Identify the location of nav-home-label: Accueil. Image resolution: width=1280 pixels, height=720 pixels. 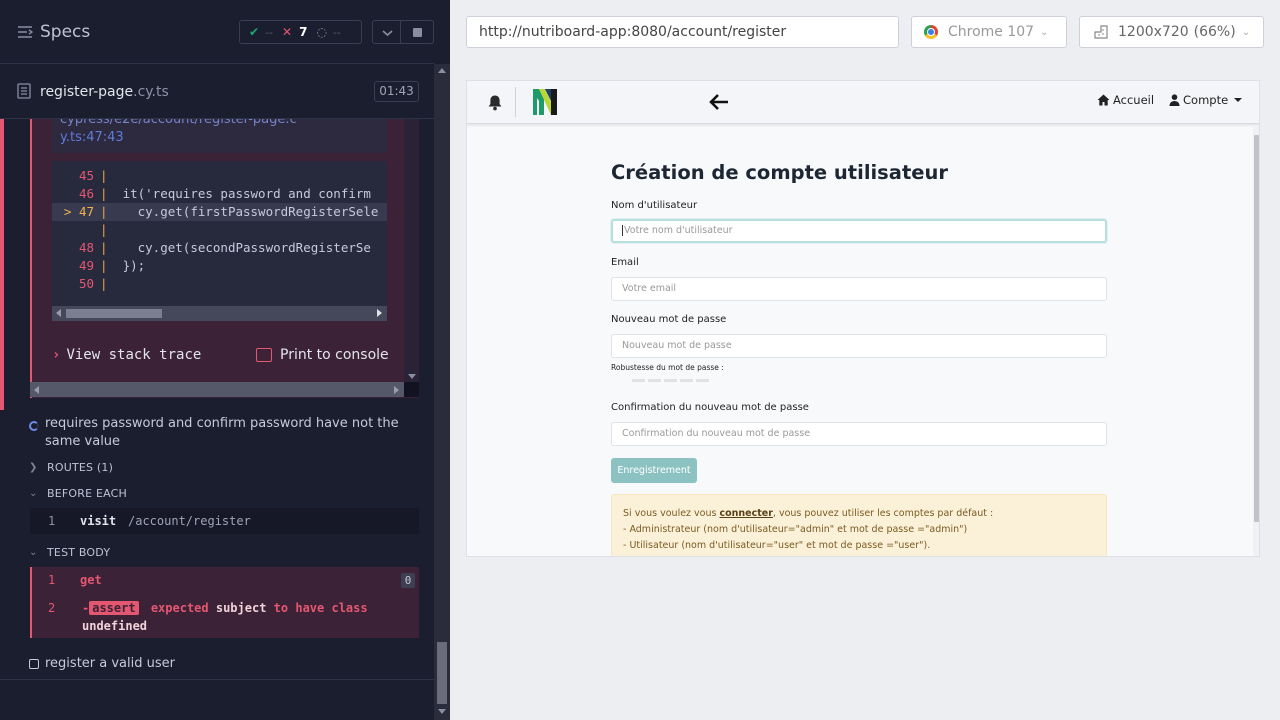
(1134, 100).